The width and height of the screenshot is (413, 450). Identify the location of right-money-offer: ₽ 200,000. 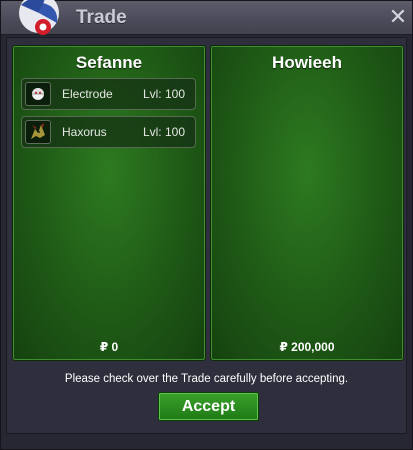
(307, 347).